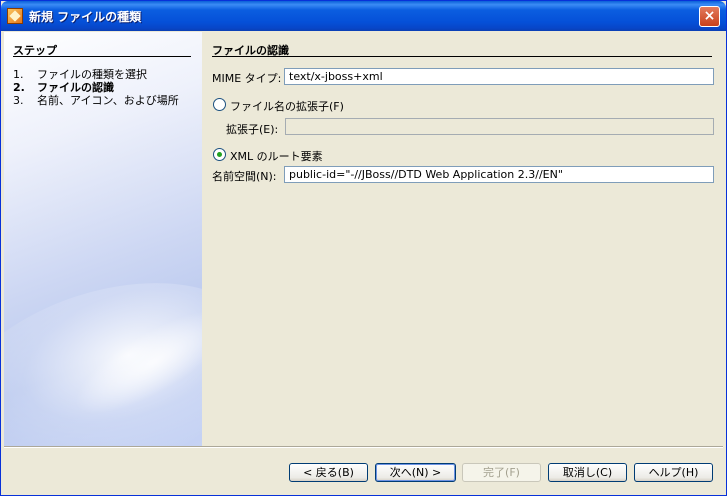 The height and width of the screenshot is (496, 727). What do you see at coordinates (18, 74) in the screenshot?
I see `step-number: 1.` at bounding box center [18, 74].